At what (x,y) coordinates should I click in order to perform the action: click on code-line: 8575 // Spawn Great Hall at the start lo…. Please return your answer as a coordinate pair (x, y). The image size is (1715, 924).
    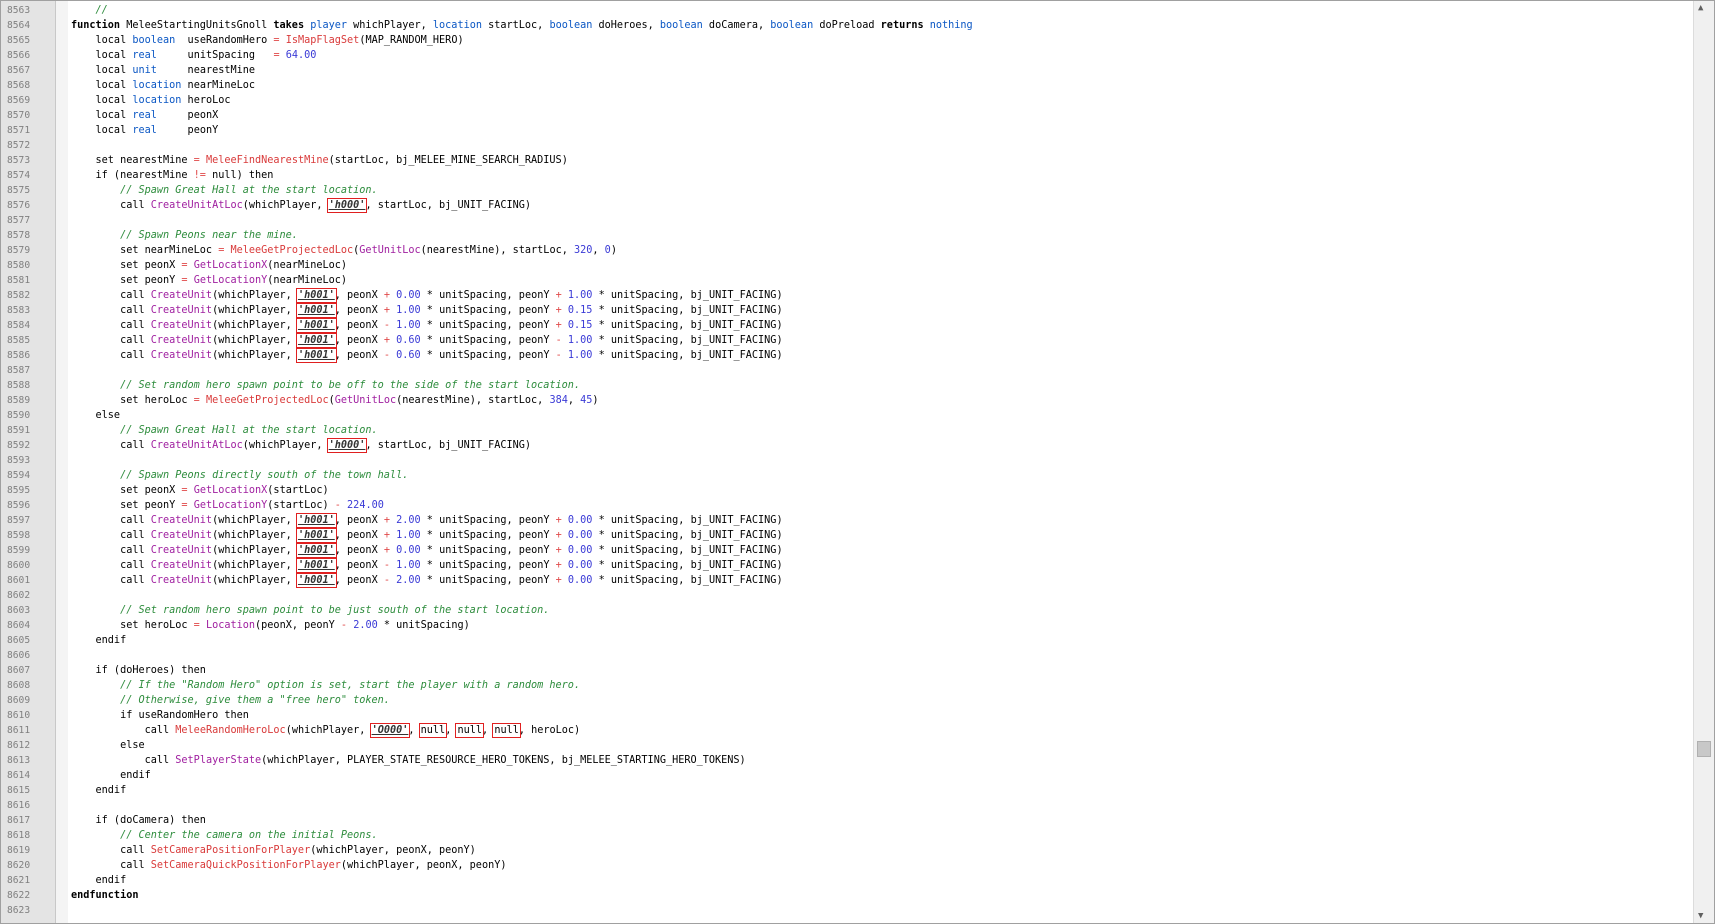
    Looking at the image, I should click on (850, 190).